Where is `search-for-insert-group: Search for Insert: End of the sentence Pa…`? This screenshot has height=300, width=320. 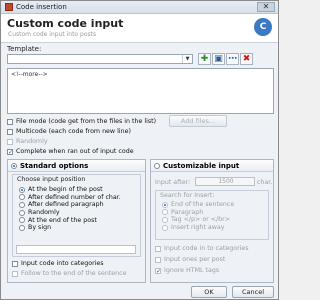
search-for-insert-group: Search for Insert: End of the sentence Pa… is located at coordinates (212, 215).